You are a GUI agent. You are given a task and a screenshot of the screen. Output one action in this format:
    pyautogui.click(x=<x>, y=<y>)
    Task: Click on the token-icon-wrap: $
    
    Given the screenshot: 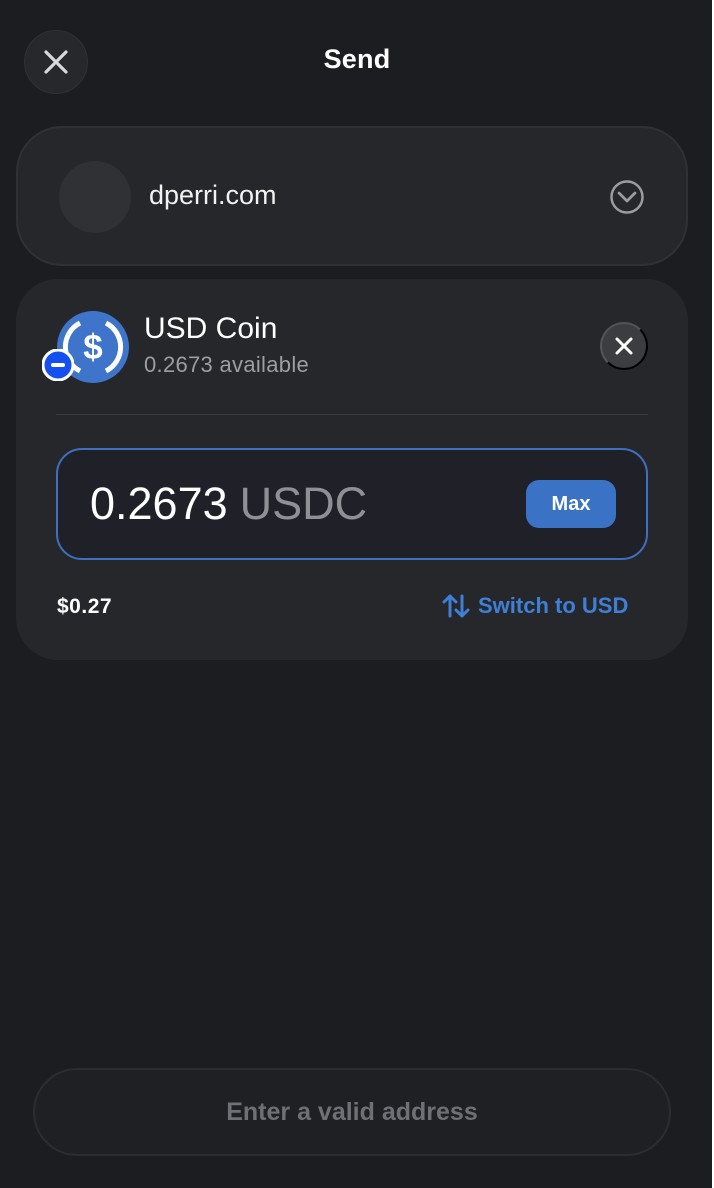 What is the action you would take?
    pyautogui.click(x=86, y=347)
    